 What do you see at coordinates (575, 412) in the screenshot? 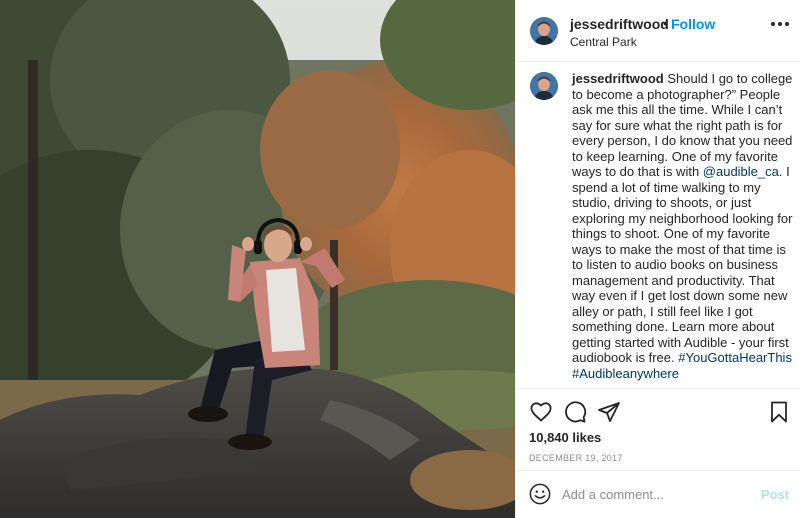
I see `comment-icon` at bounding box center [575, 412].